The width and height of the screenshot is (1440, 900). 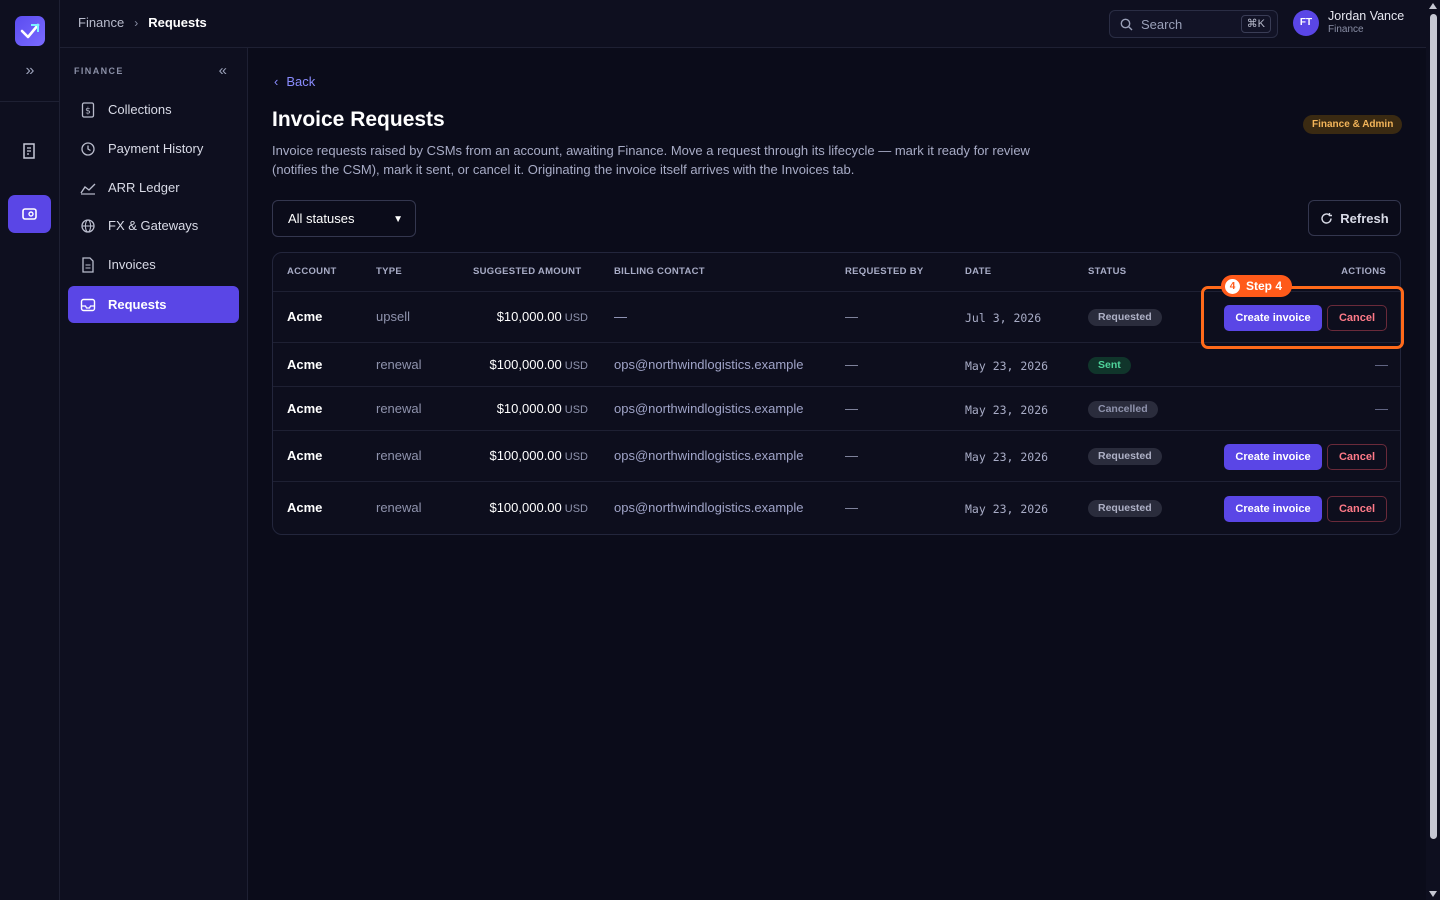 What do you see at coordinates (88, 149) in the screenshot?
I see `history-icon` at bounding box center [88, 149].